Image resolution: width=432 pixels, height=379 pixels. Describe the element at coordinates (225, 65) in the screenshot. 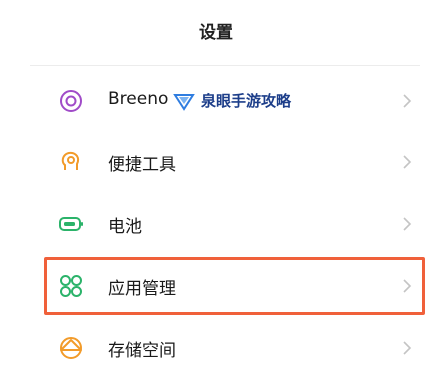

I see `header-divider` at that location.